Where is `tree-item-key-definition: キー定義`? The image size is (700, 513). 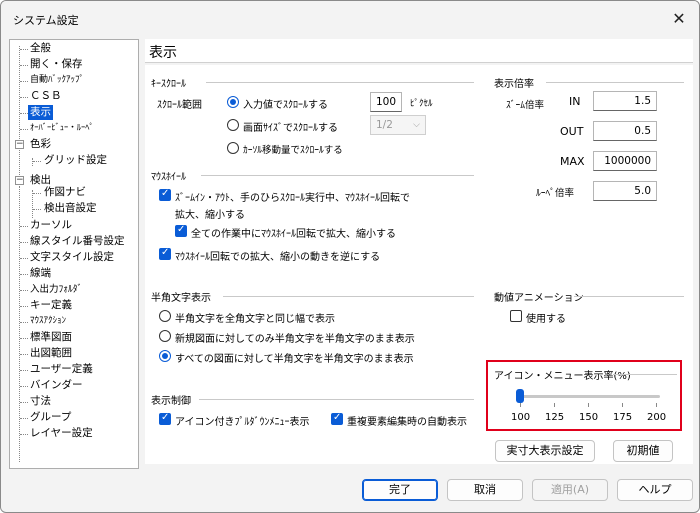
tree-item-key-definition: キー定義 is located at coordinates (51, 305).